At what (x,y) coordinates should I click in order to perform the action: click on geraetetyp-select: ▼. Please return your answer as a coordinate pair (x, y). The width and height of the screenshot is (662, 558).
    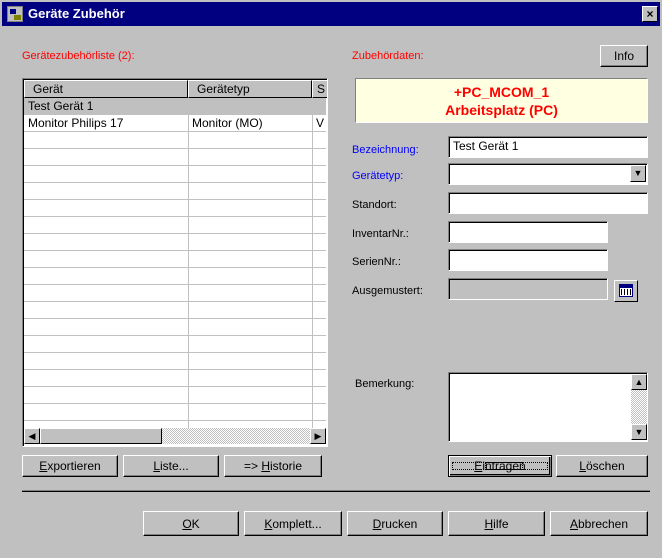
    Looking at the image, I should click on (548, 174).